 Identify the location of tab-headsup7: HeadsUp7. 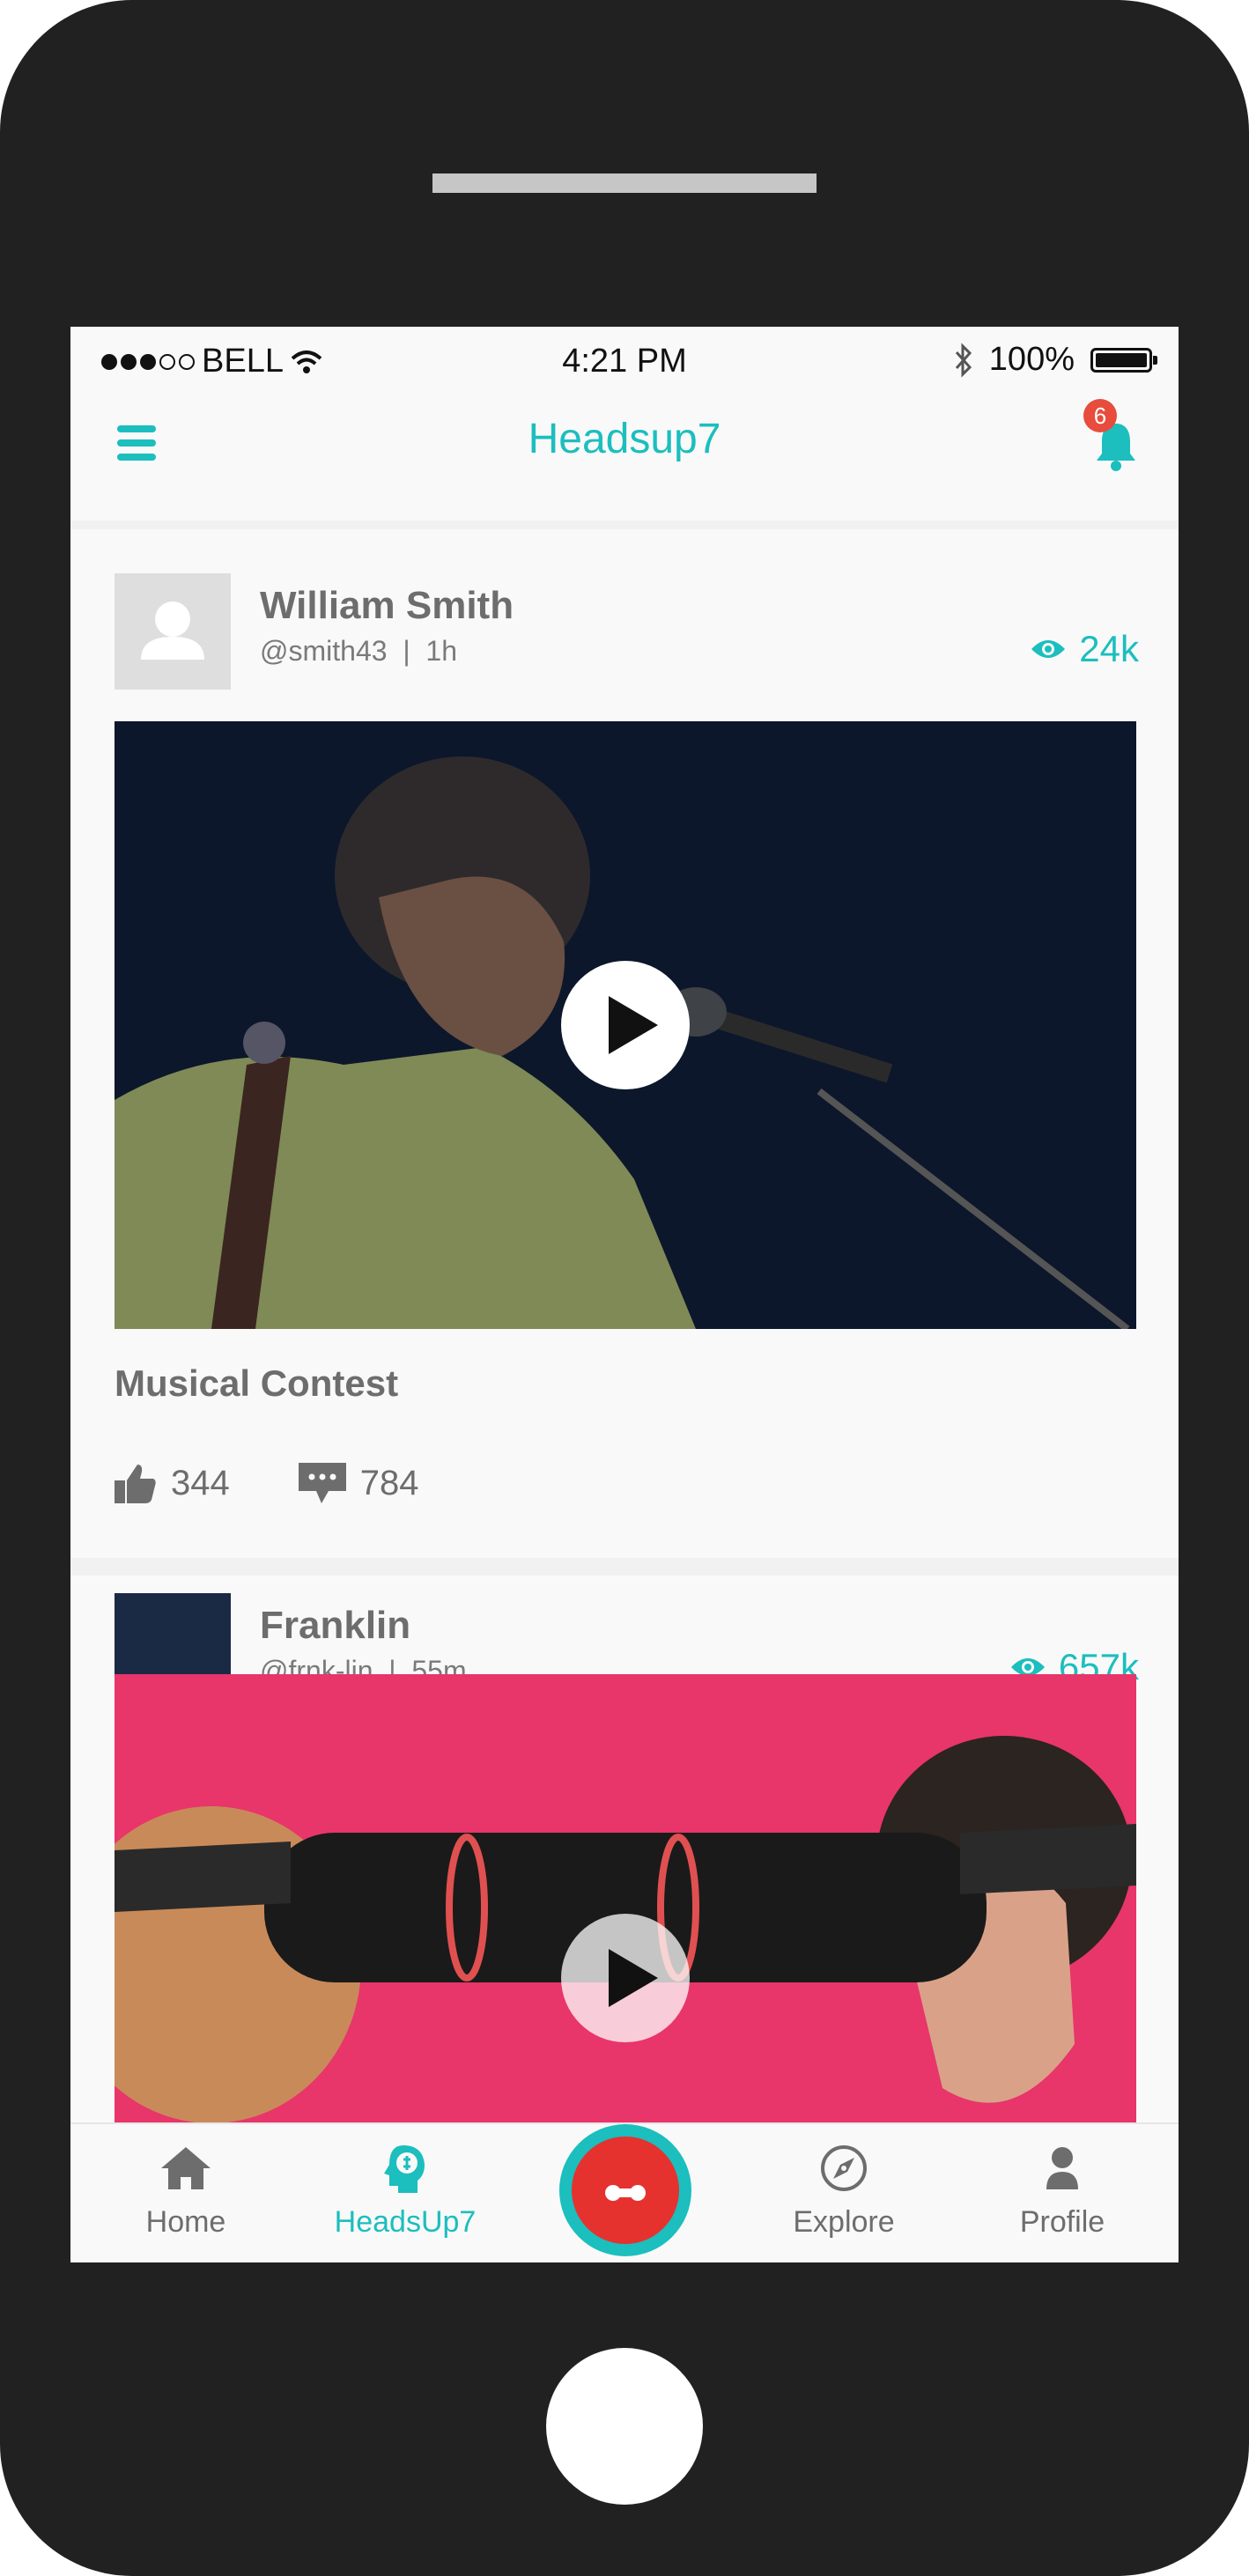
(405, 2190).